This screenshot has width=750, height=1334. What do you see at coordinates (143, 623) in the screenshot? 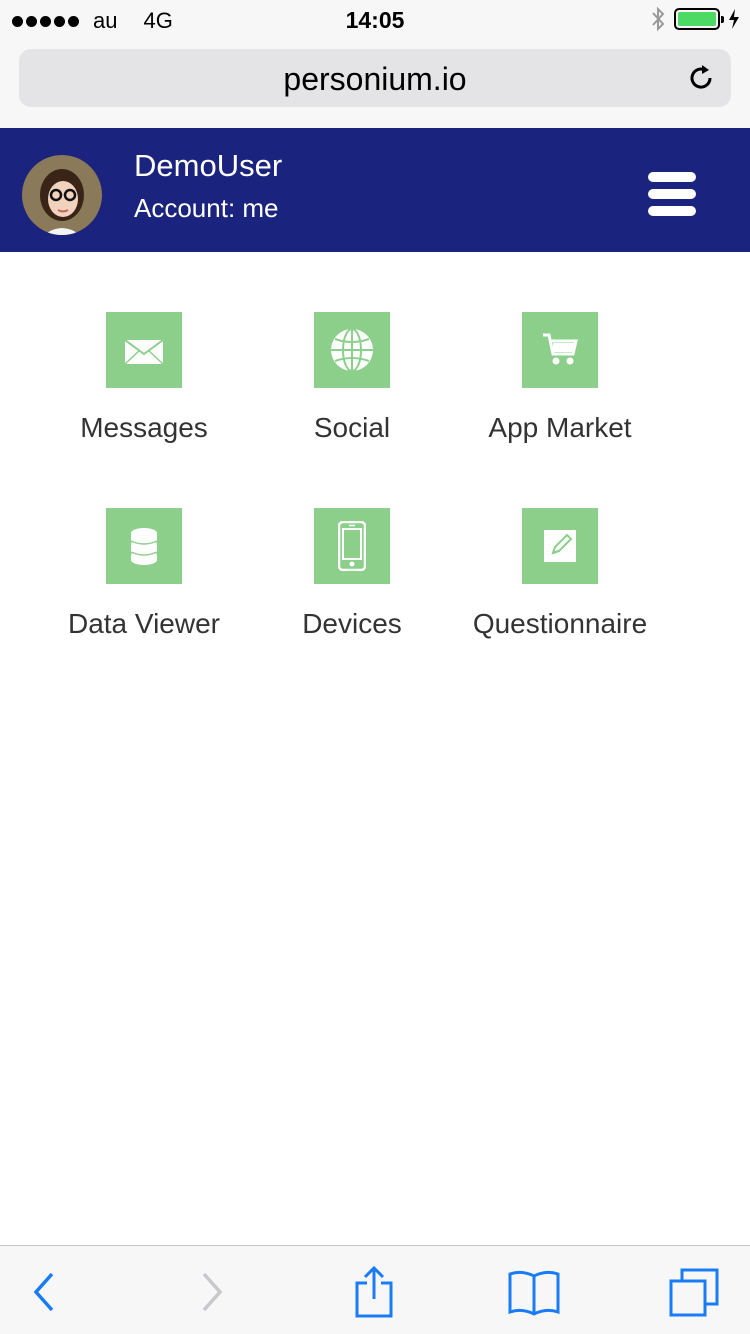
I see `app-label: Data Viewer` at bounding box center [143, 623].